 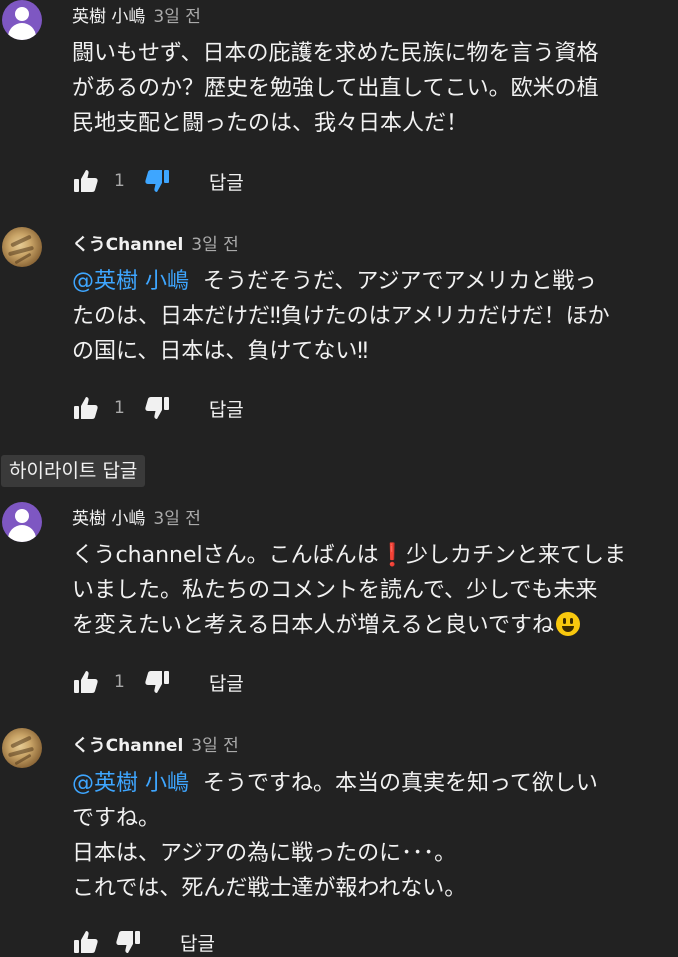 I want to click on highlighted-reply-label: 하이라이트 답글, so click(x=73, y=471).